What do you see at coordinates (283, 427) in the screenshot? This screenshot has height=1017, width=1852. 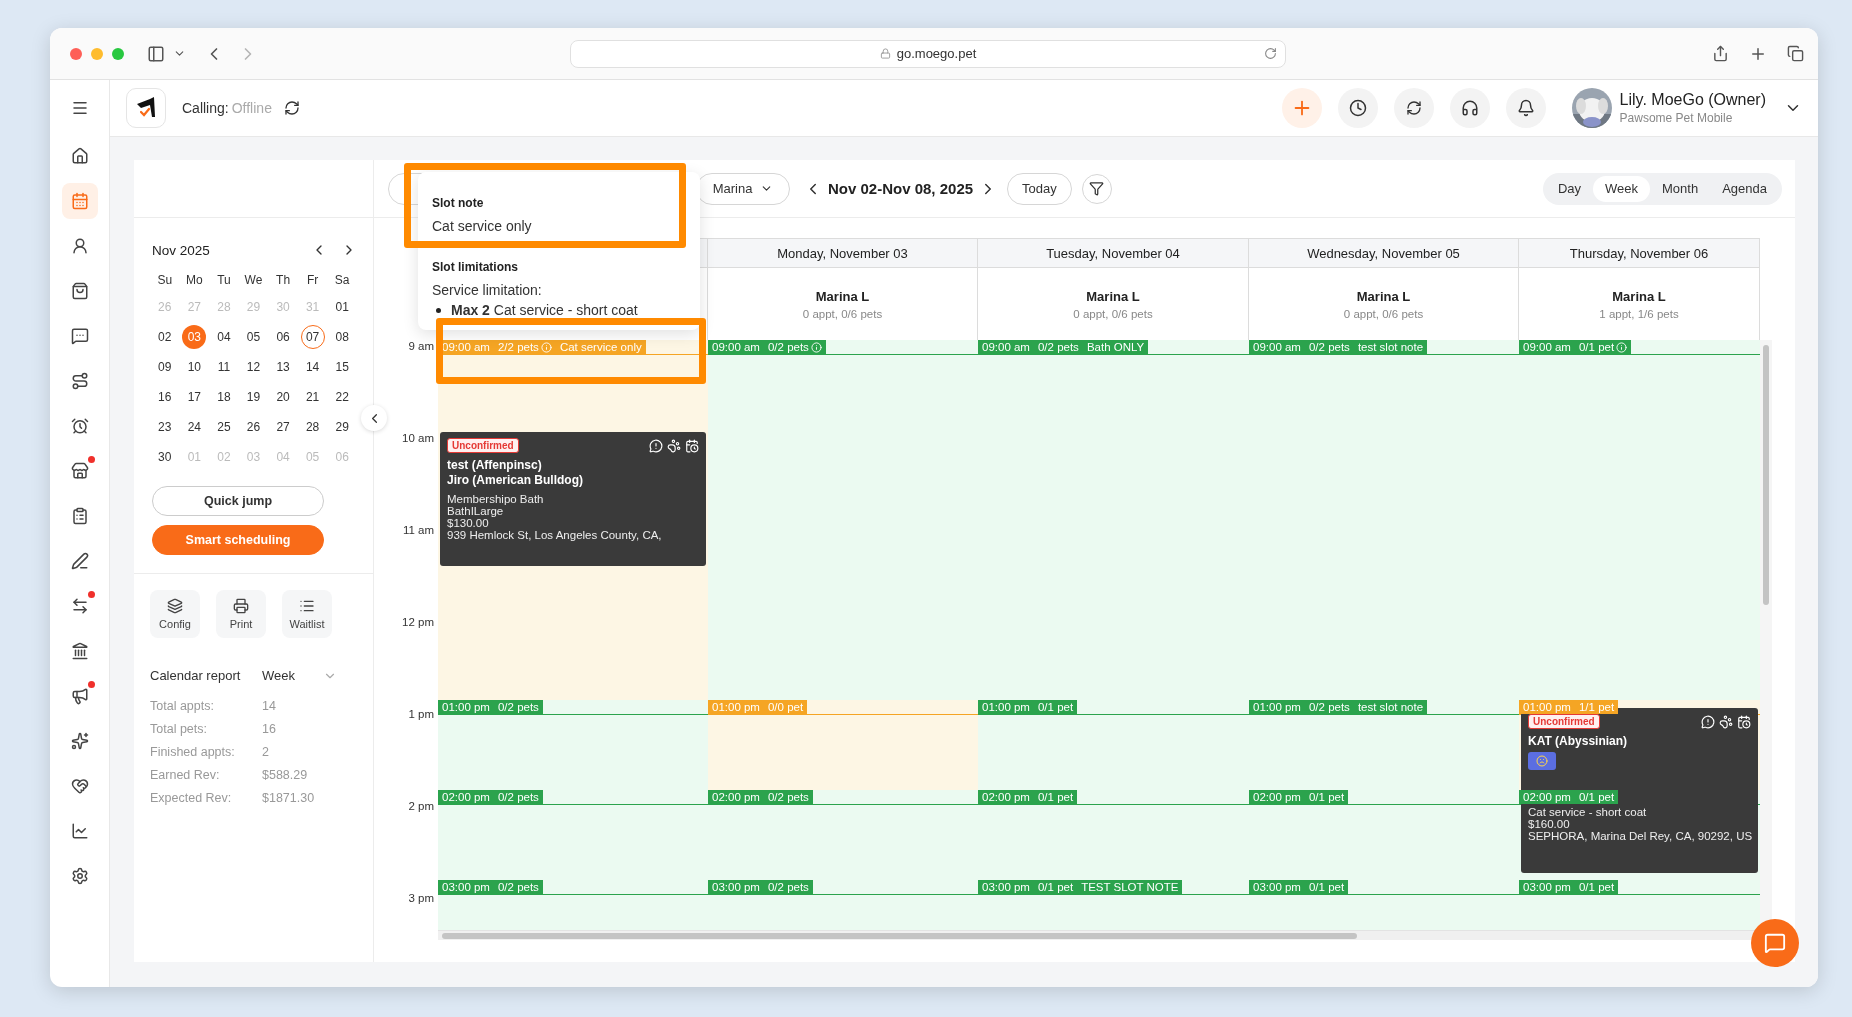 I see `calendar-day: 27` at bounding box center [283, 427].